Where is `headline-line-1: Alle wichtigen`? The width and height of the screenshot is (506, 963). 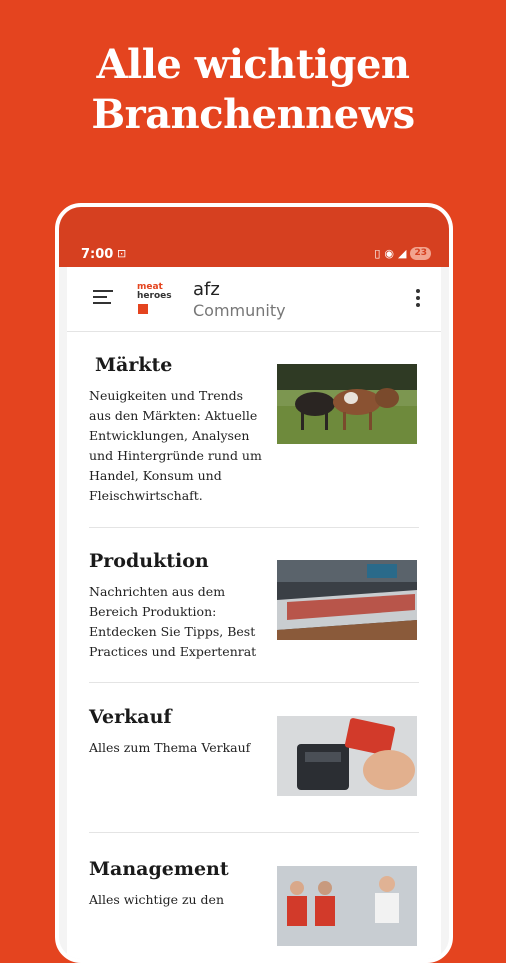 headline-line-1: Alle wichtigen is located at coordinates (253, 64).